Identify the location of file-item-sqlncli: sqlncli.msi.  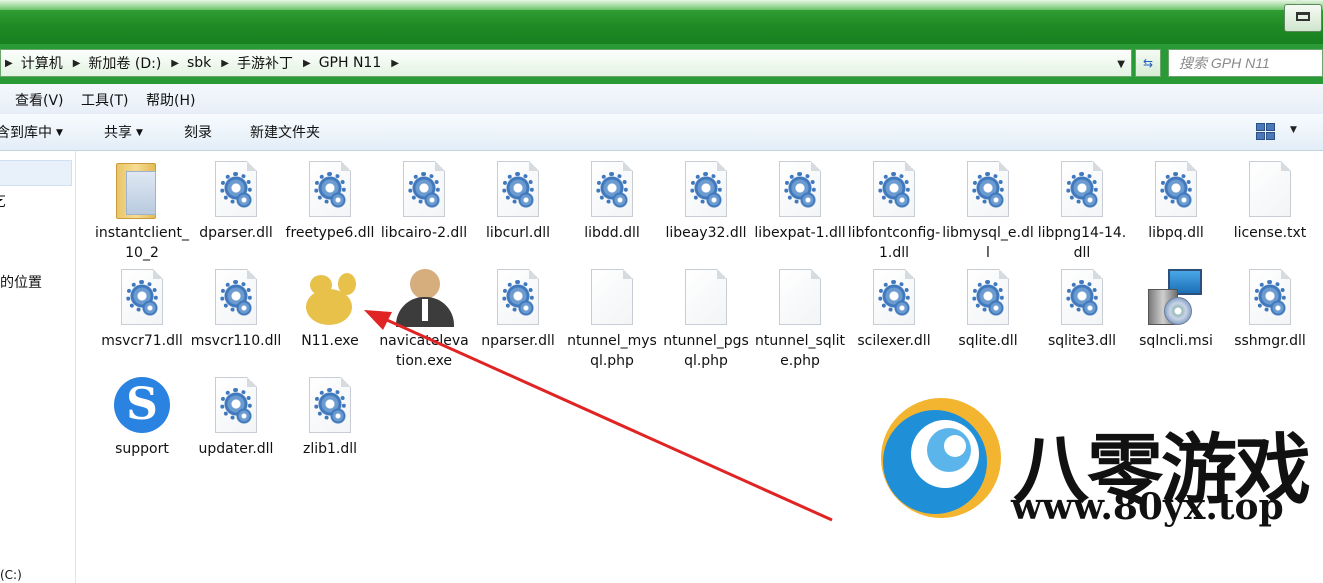
(1176, 310).